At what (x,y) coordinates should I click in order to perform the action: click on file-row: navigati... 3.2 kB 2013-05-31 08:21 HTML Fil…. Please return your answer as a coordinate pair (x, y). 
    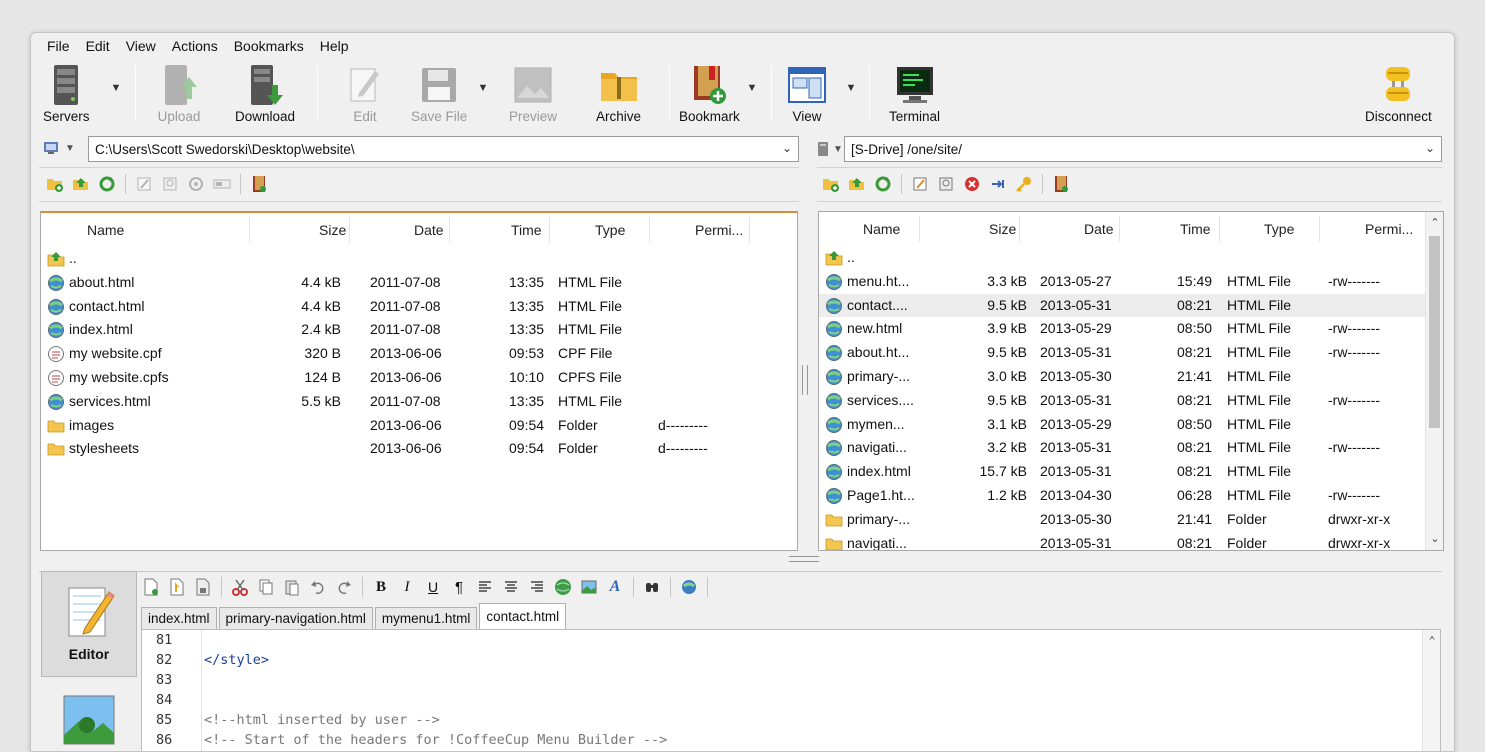
    Looking at the image, I should click on (1131, 448).